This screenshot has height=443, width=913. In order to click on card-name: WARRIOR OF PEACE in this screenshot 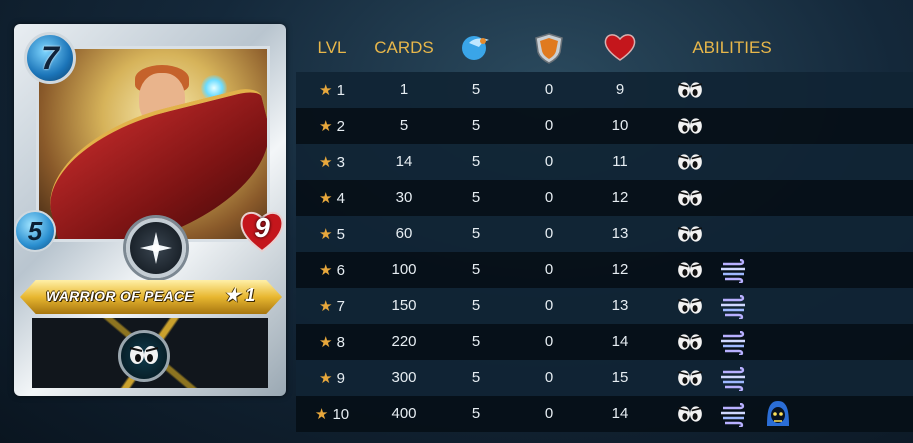, I will do `click(120, 296)`.